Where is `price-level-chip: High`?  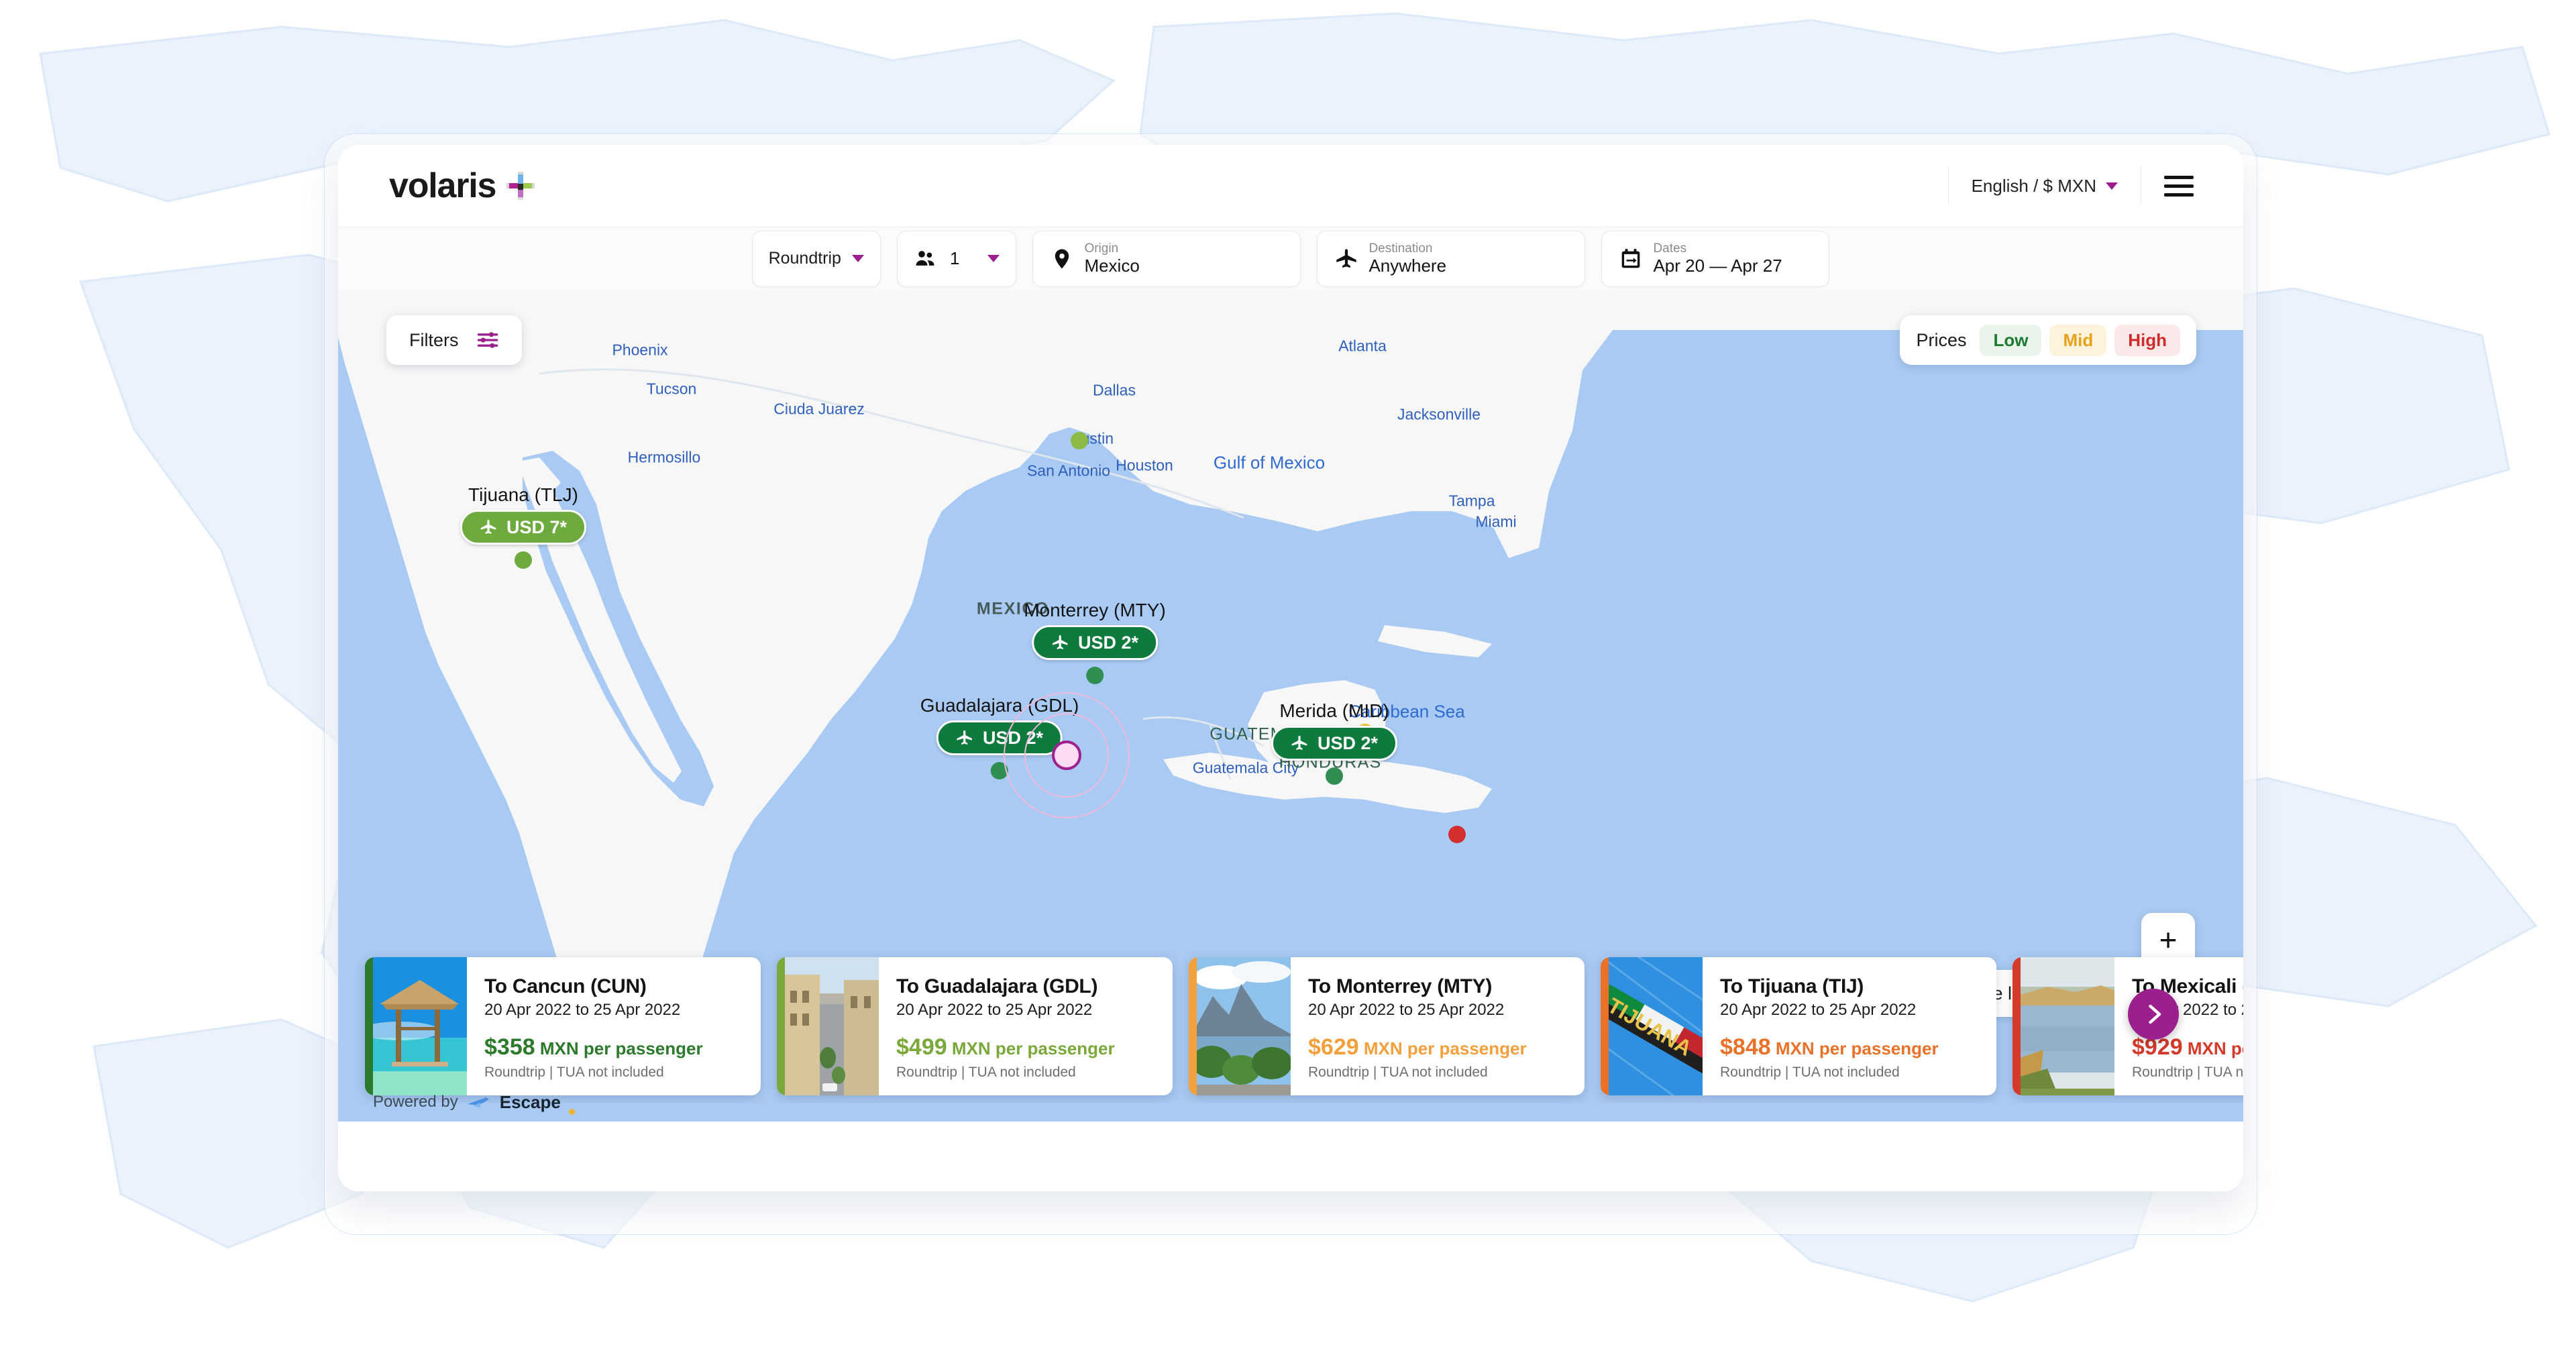 price-level-chip: High is located at coordinates (2147, 340).